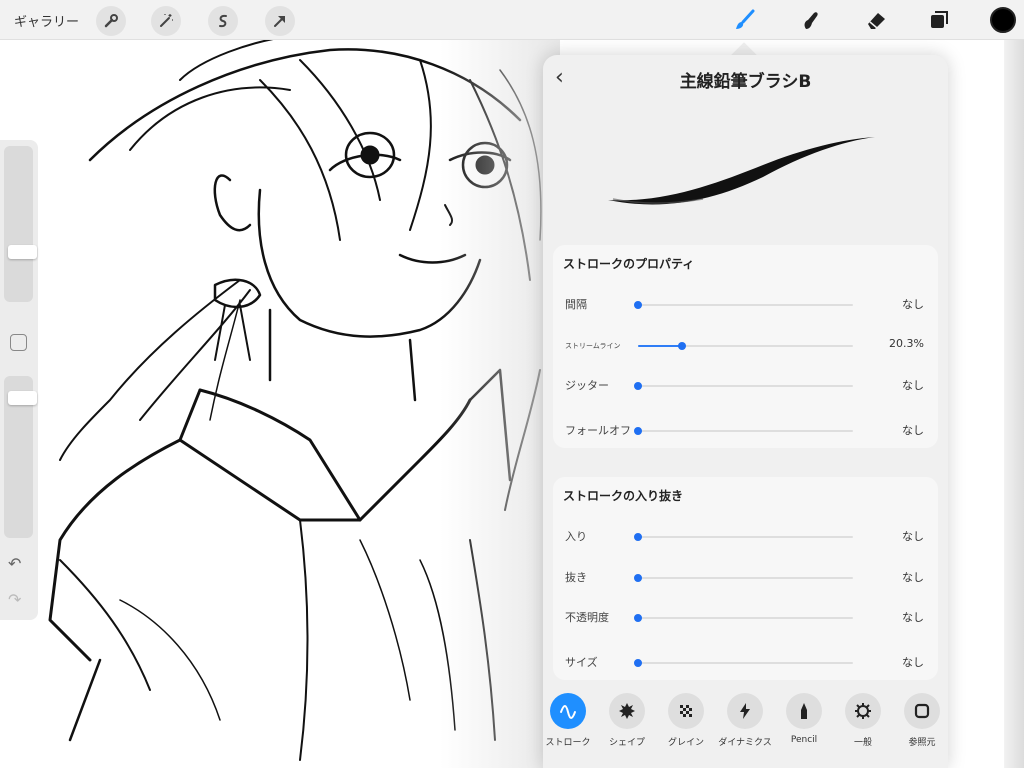 Image resolution: width=1024 pixels, height=768 pixels. I want to click on brush-tool-button, so click(745, 20).